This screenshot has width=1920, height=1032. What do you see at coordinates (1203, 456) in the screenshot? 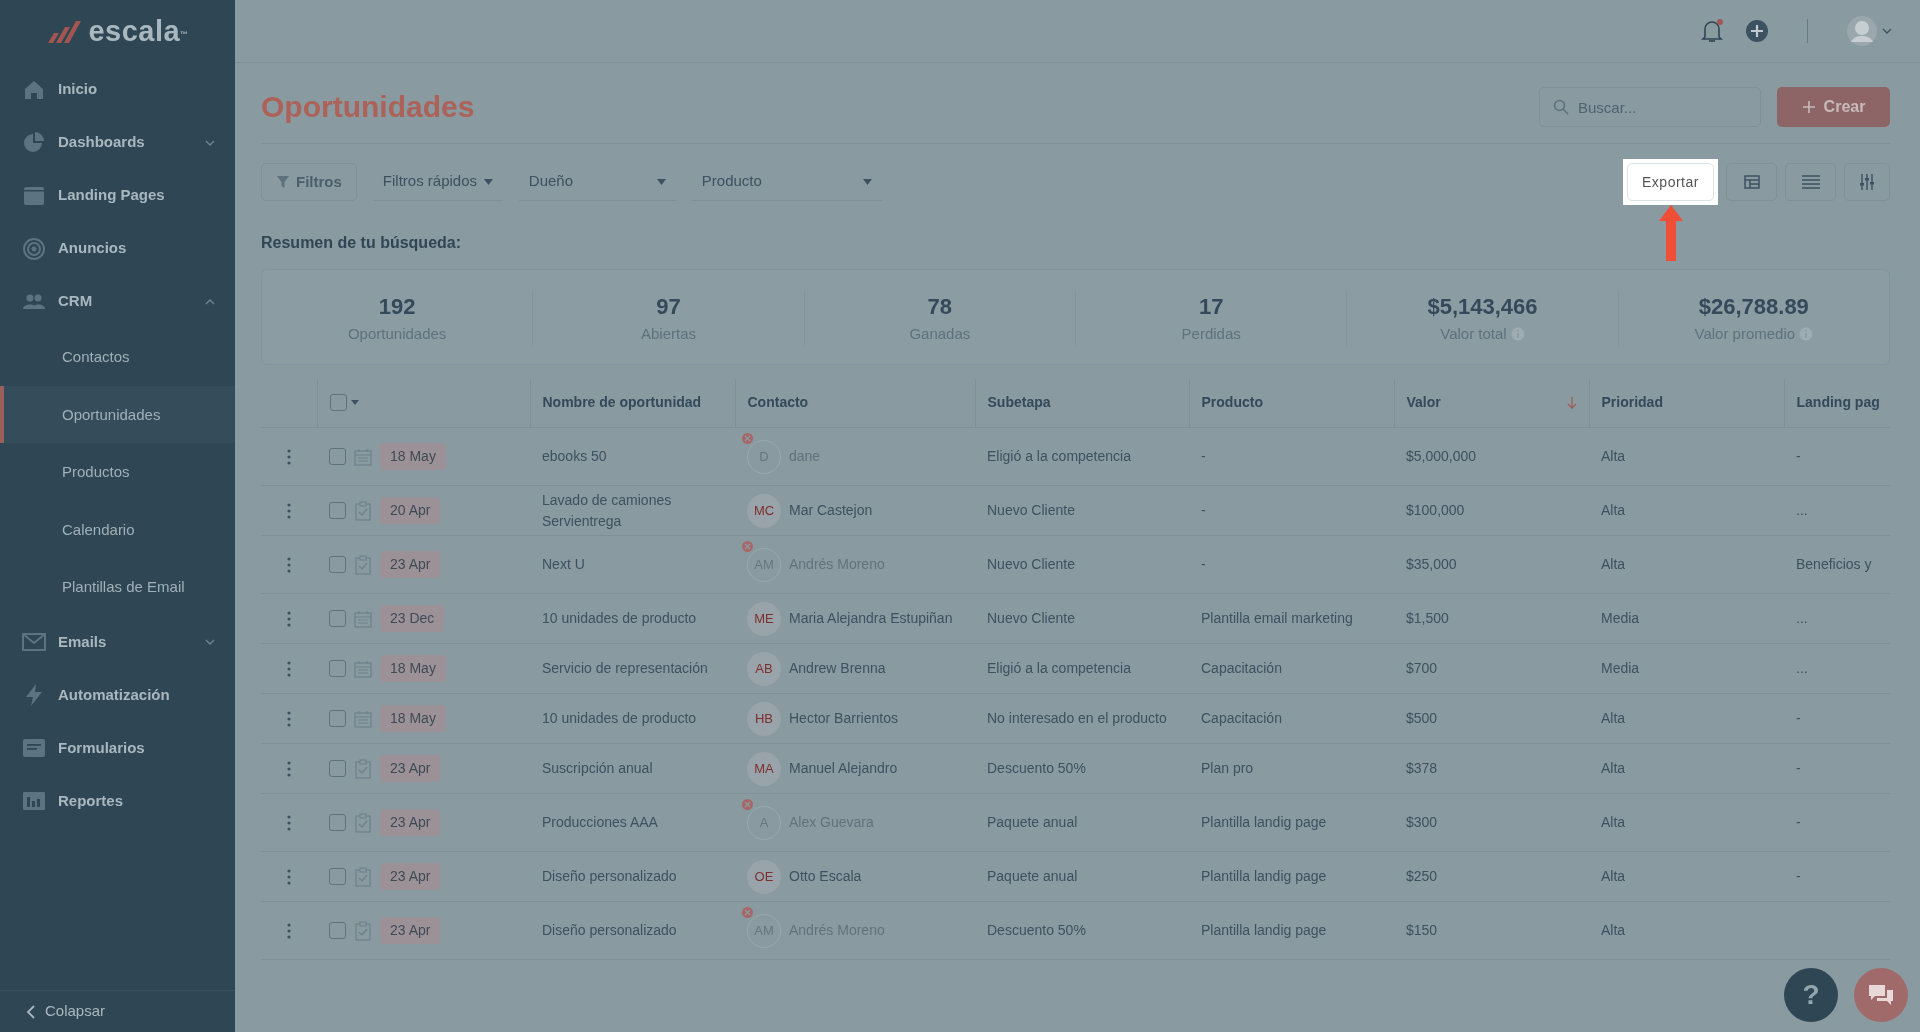
I see `table-cell: -` at bounding box center [1203, 456].